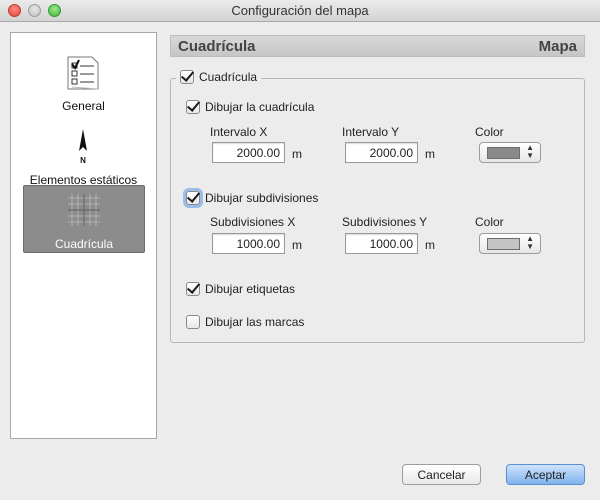 The height and width of the screenshot is (500, 600). Describe the element at coordinates (193, 198) in the screenshot. I see `draw-subdivisions-checkbox` at that location.